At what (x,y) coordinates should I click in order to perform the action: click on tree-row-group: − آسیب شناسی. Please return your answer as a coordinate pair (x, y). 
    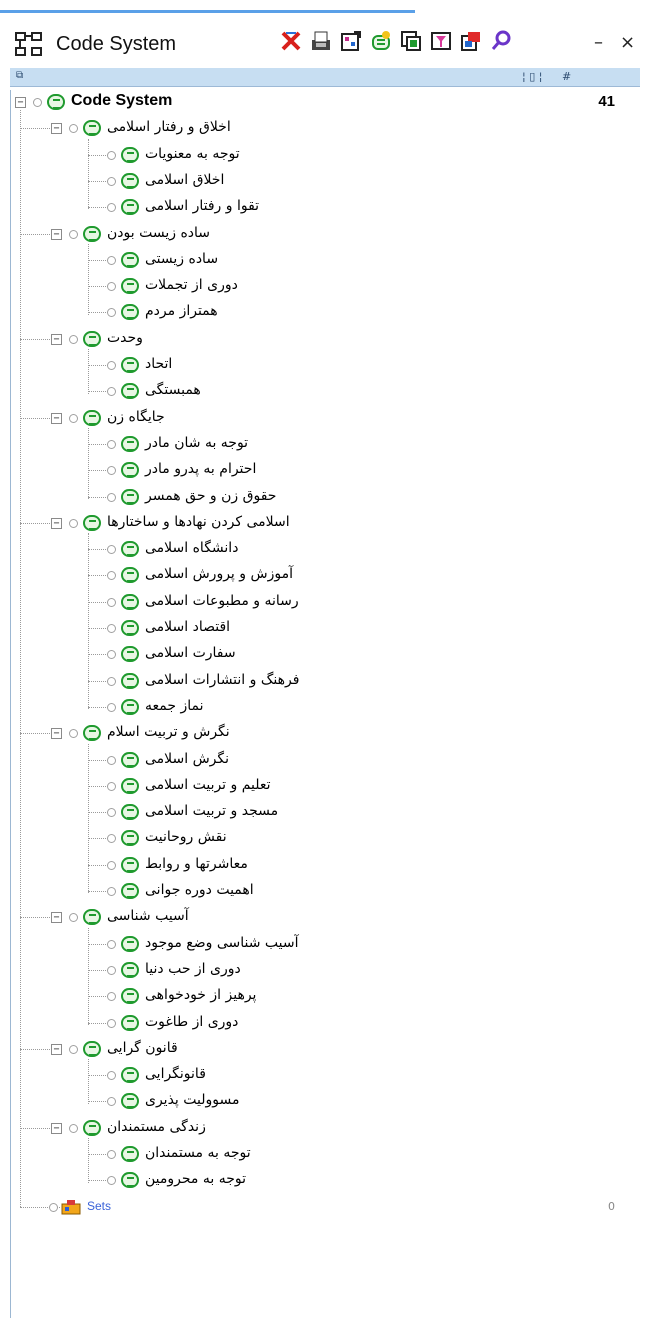
    Looking at the image, I should click on (326, 918).